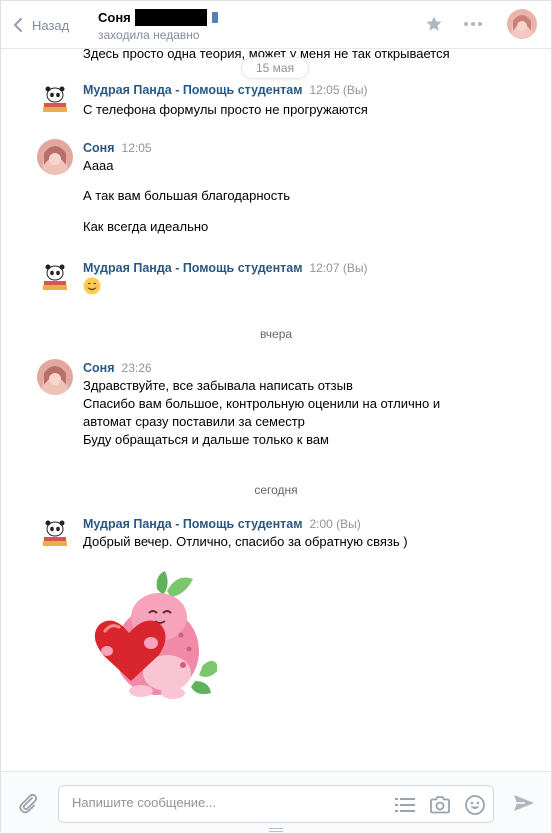 The image size is (552, 833). What do you see at coordinates (275, 68) in the screenshot?
I see `floating-date: 15 мая` at bounding box center [275, 68].